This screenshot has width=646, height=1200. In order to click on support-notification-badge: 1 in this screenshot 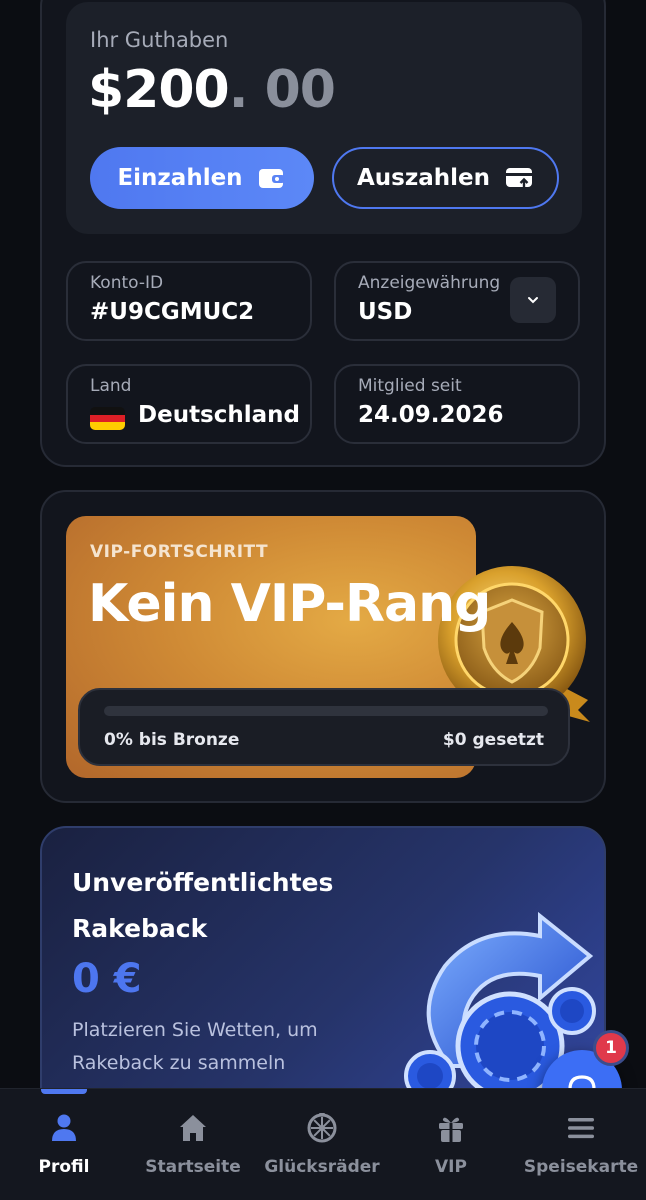, I will do `click(611, 1048)`.